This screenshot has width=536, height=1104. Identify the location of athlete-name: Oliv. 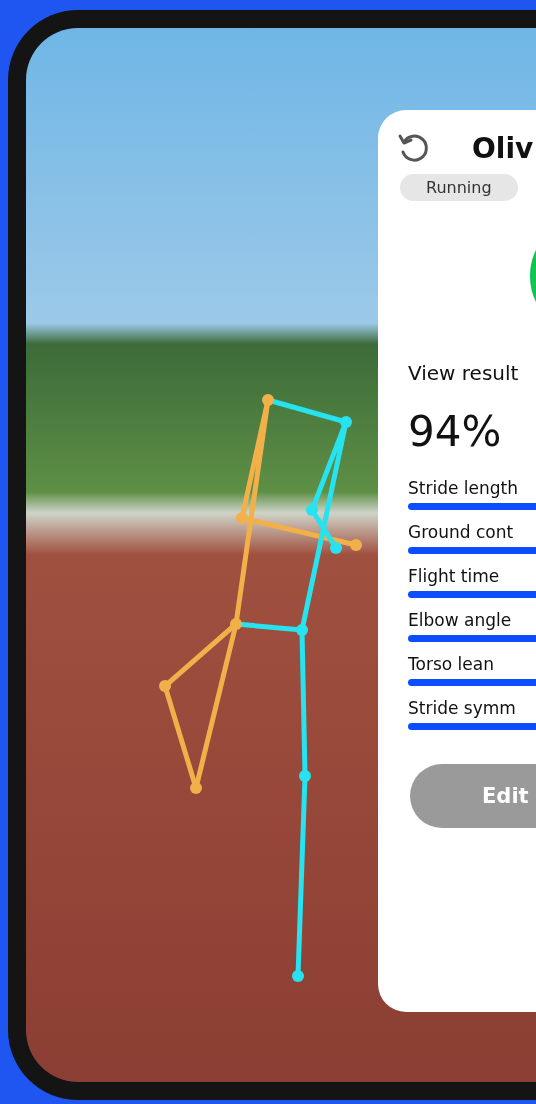
(503, 148).